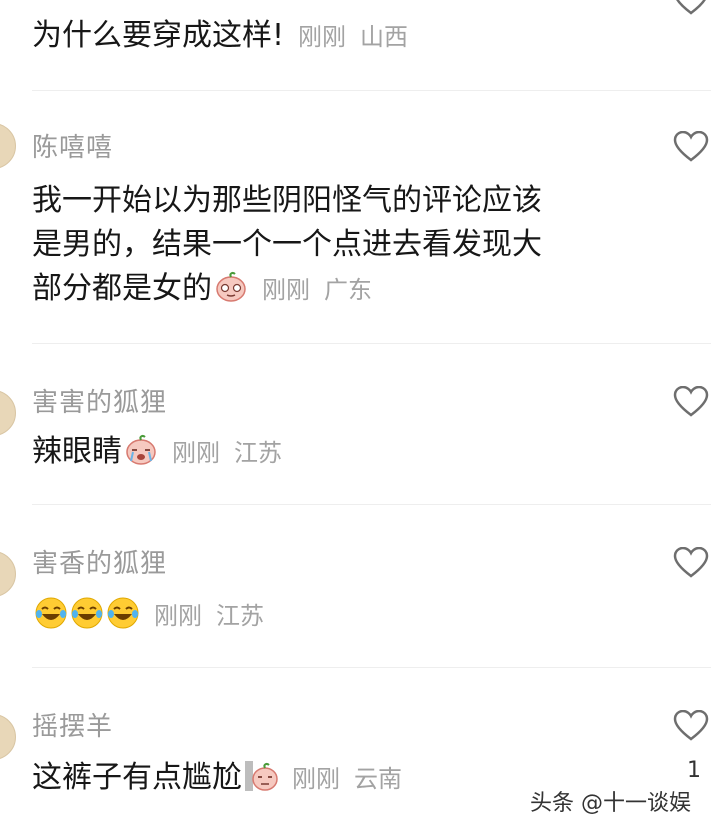 The image size is (711, 827). Describe the element at coordinates (378, 779) in the screenshot. I see `comment-location: 云南` at that location.